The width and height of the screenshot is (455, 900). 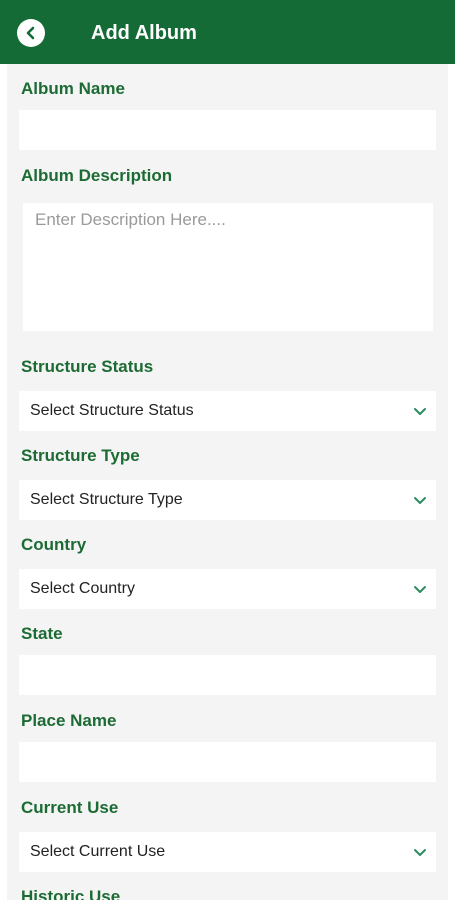 What do you see at coordinates (227, 852) in the screenshot?
I see `current-use-select: Select Current Use` at bounding box center [227, 852].